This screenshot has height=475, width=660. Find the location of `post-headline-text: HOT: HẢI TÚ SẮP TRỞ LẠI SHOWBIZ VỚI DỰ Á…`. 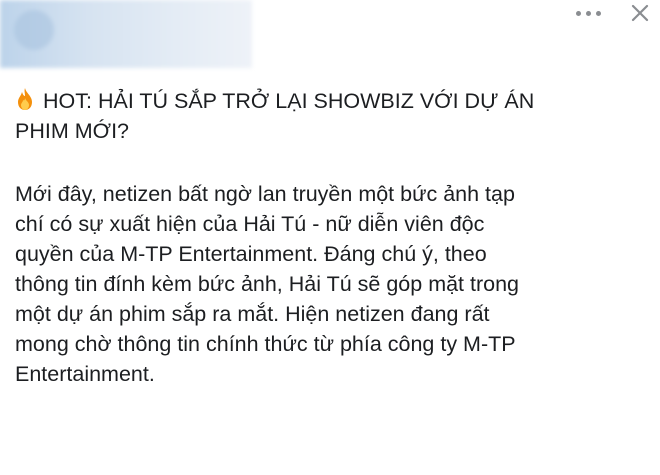

post-headline-text: HOT: HẢI TÚ SẮP TRỞ LẠI SHOWBIZ VỚI DỰ Á… is located at coordinates (275, 116).